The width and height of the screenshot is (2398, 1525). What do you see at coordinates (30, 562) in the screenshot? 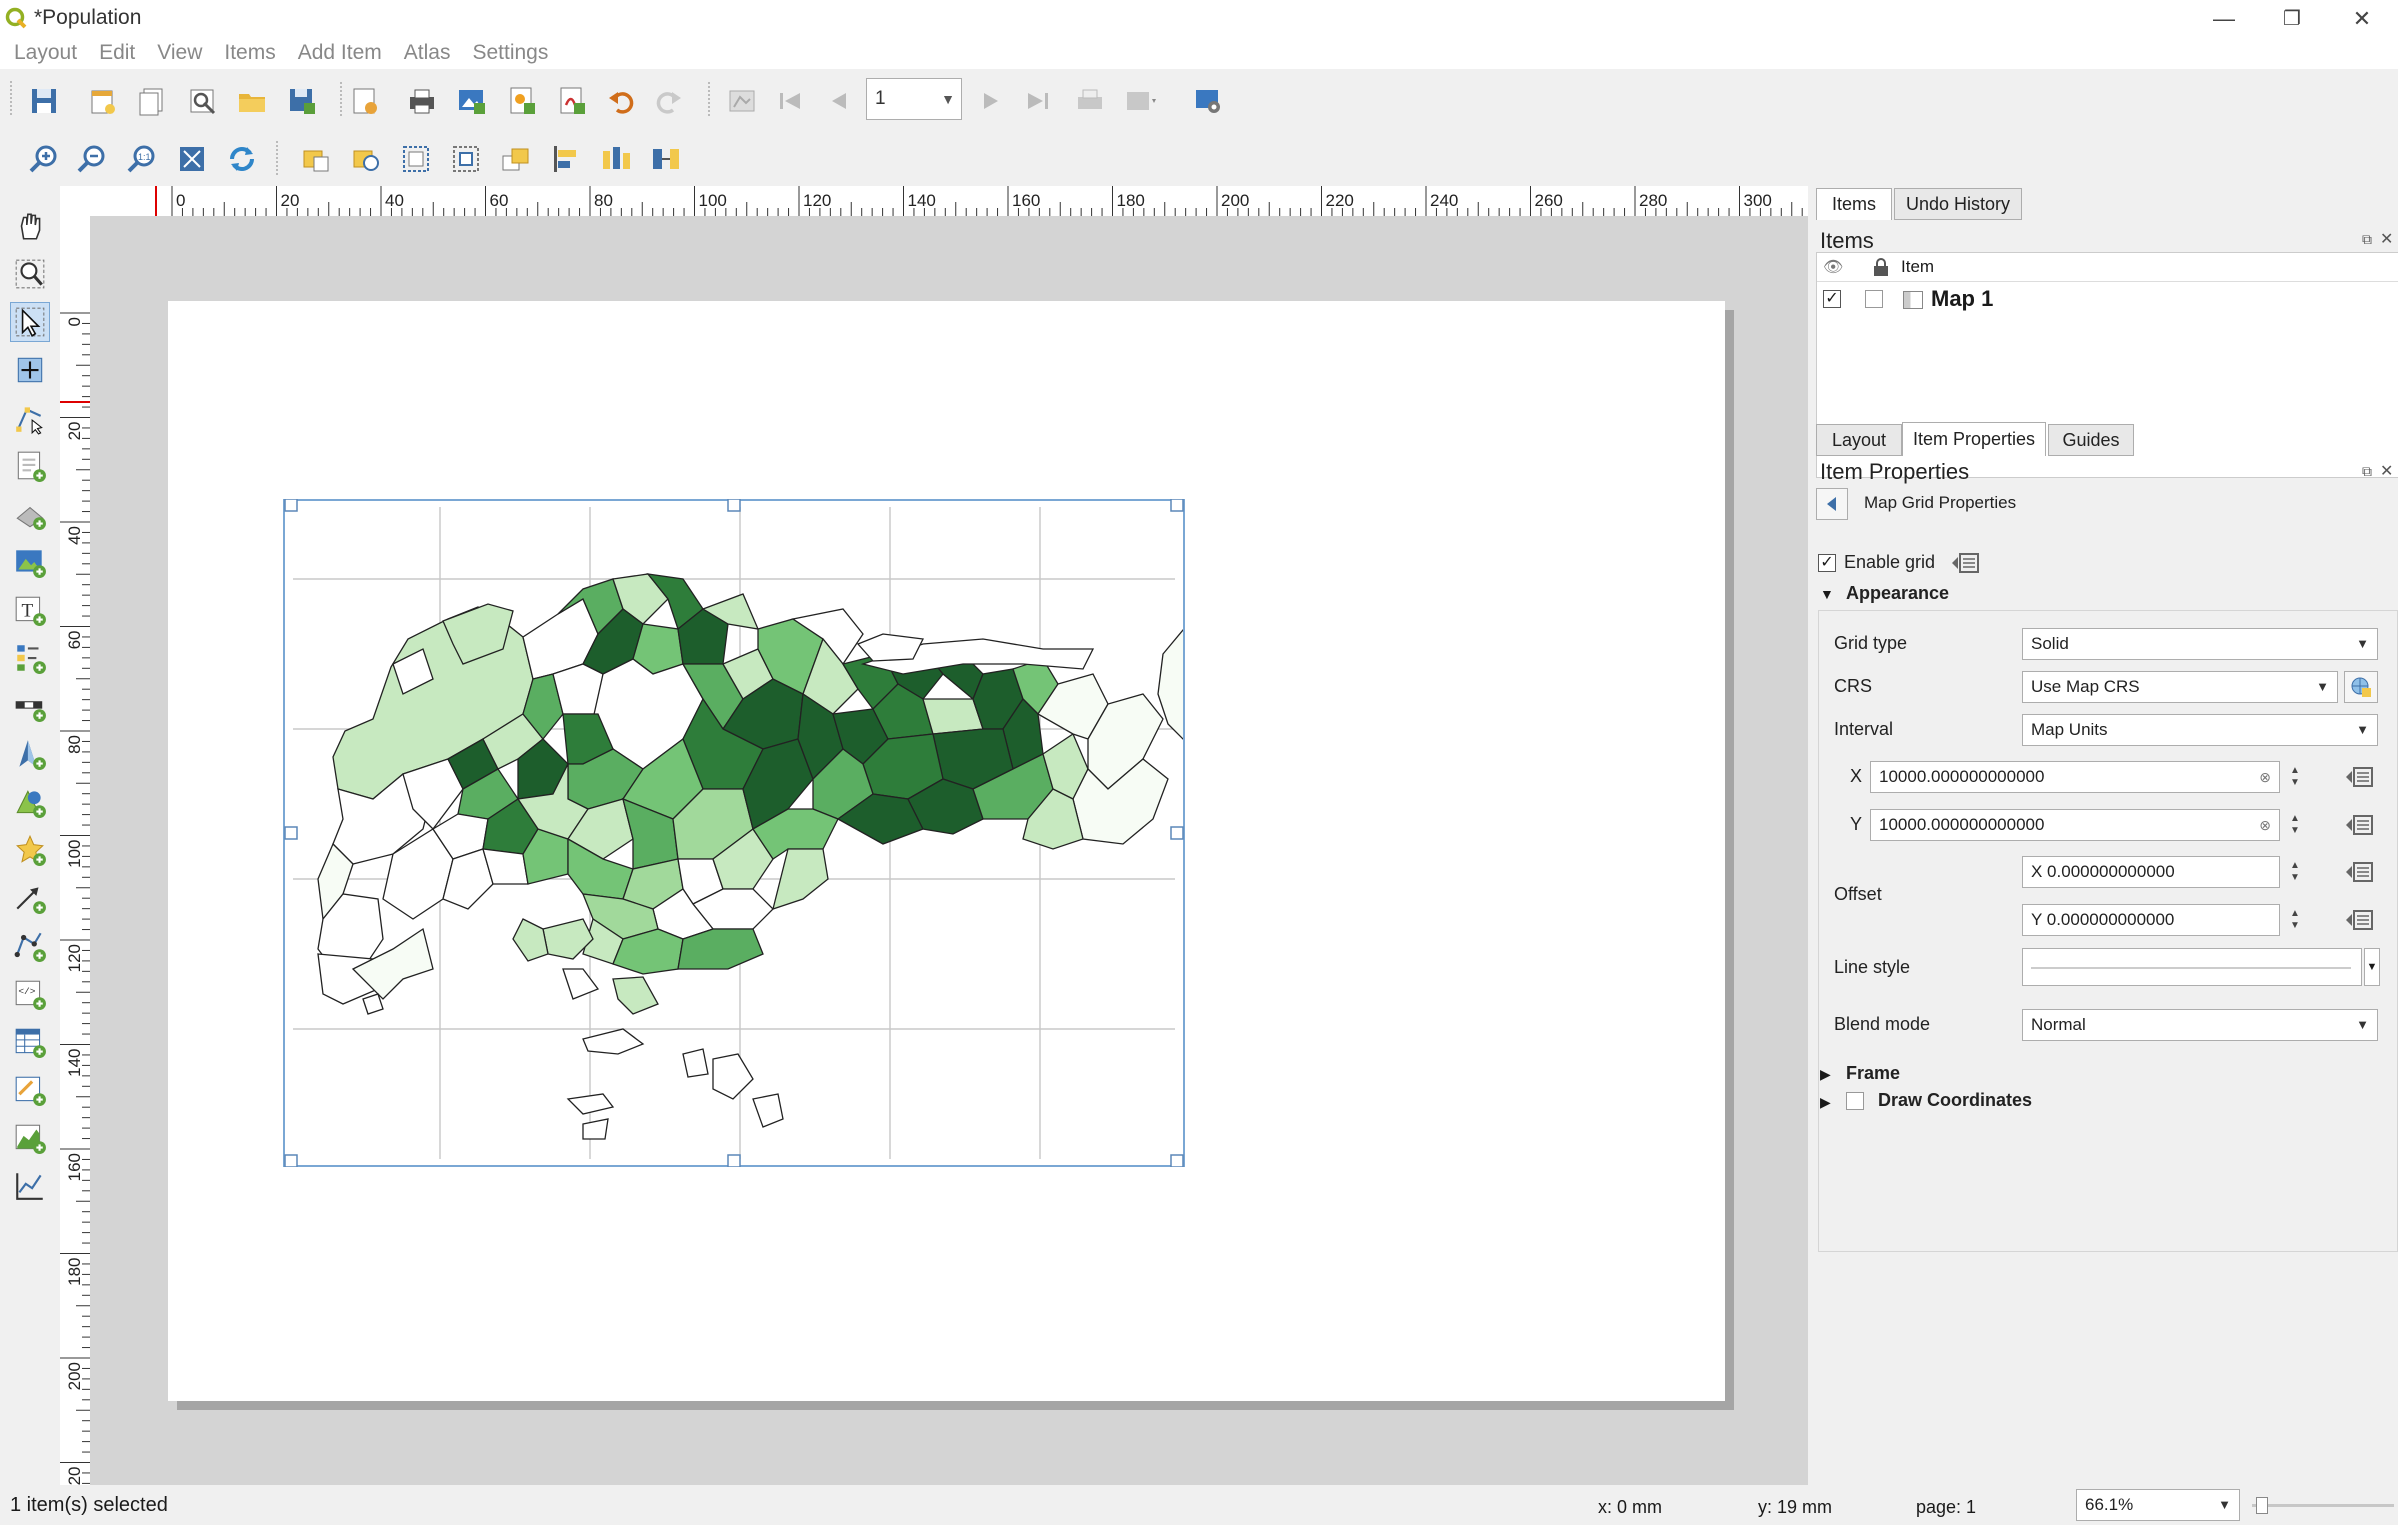
I see `add-picture-tool-icon` at bounding box center [30, 562].